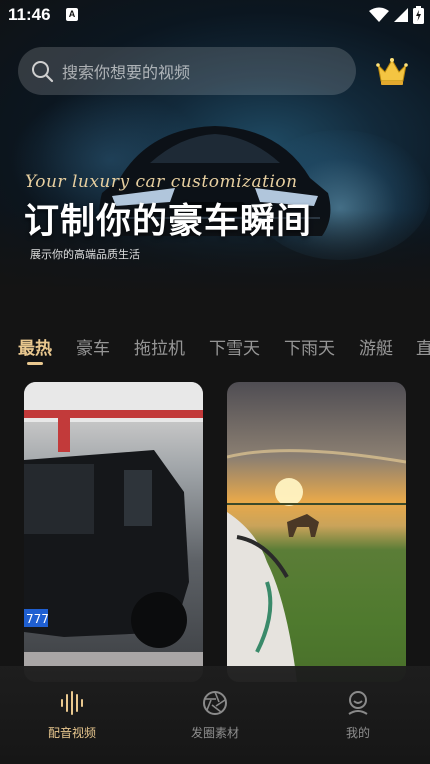  What do you see at coordinates (35, 346) in the screenshot?
I see `tab-hottest: 最热` at bounding box center [35, 346].